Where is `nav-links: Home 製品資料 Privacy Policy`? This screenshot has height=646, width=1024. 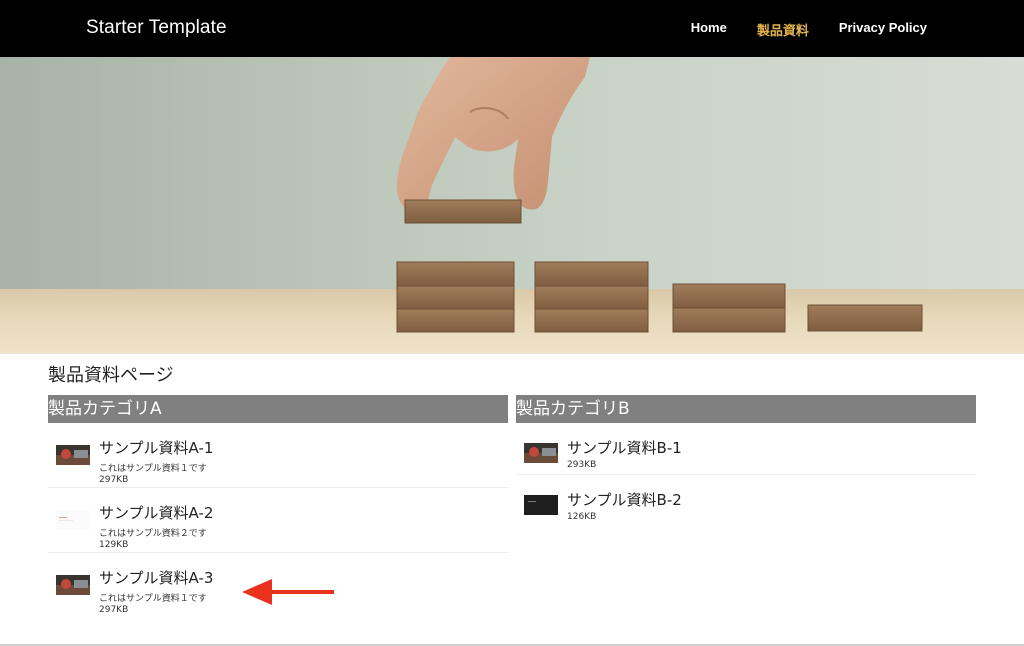
nav-links: Home 製品資料 Privacy Policy is located at coordinates (794, 29).